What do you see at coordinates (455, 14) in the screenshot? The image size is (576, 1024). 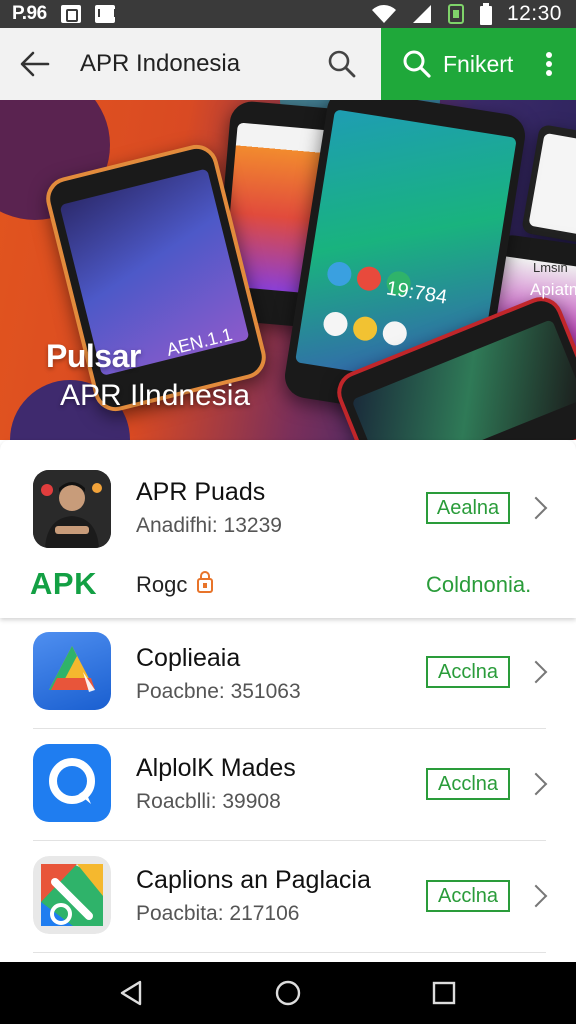 I see `sim-icon` at bounding box center [455, 14].